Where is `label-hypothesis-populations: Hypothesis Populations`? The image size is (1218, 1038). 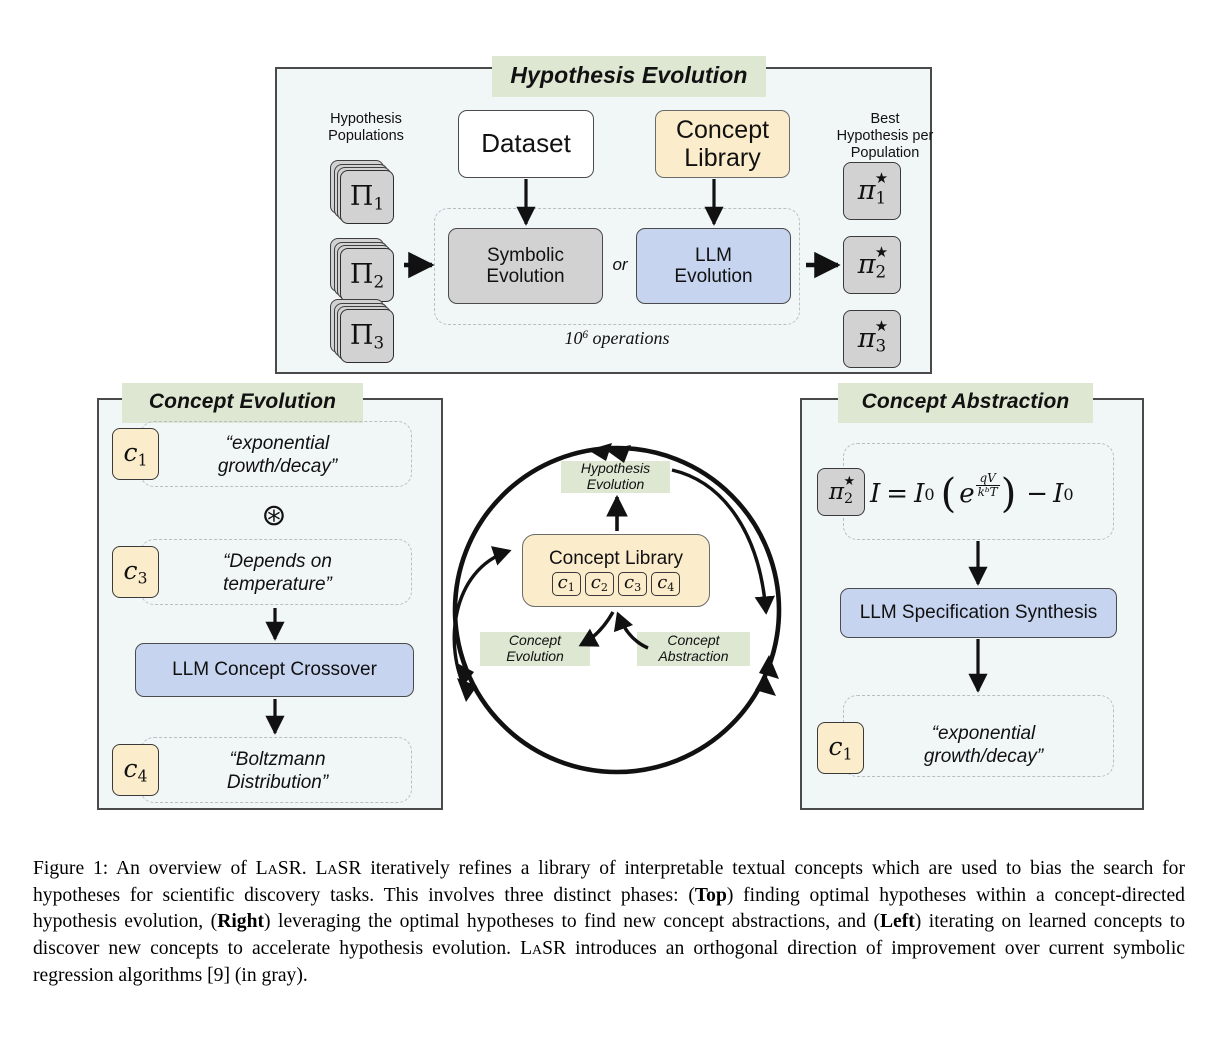 label-hypothesis-populations: Hypothesis Populations is located at coordinates (366, 128).